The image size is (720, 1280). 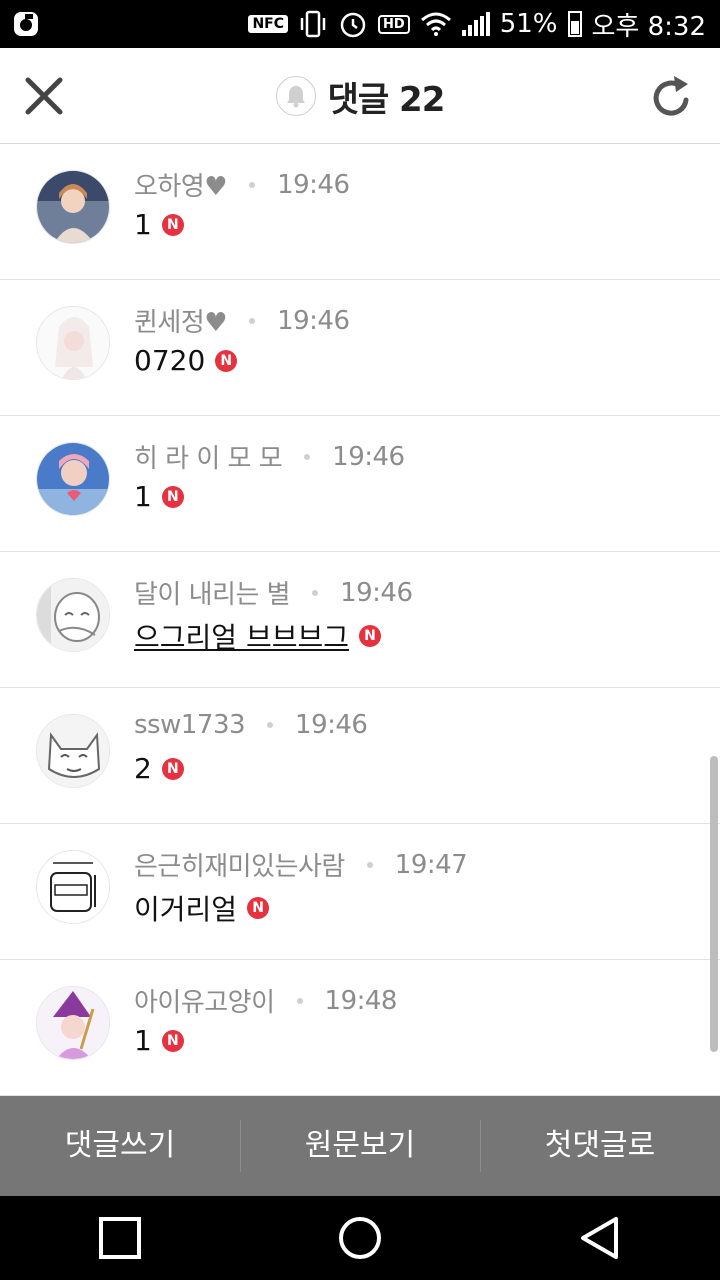 I want to click on refresh-button, so click(x=672, y=96).